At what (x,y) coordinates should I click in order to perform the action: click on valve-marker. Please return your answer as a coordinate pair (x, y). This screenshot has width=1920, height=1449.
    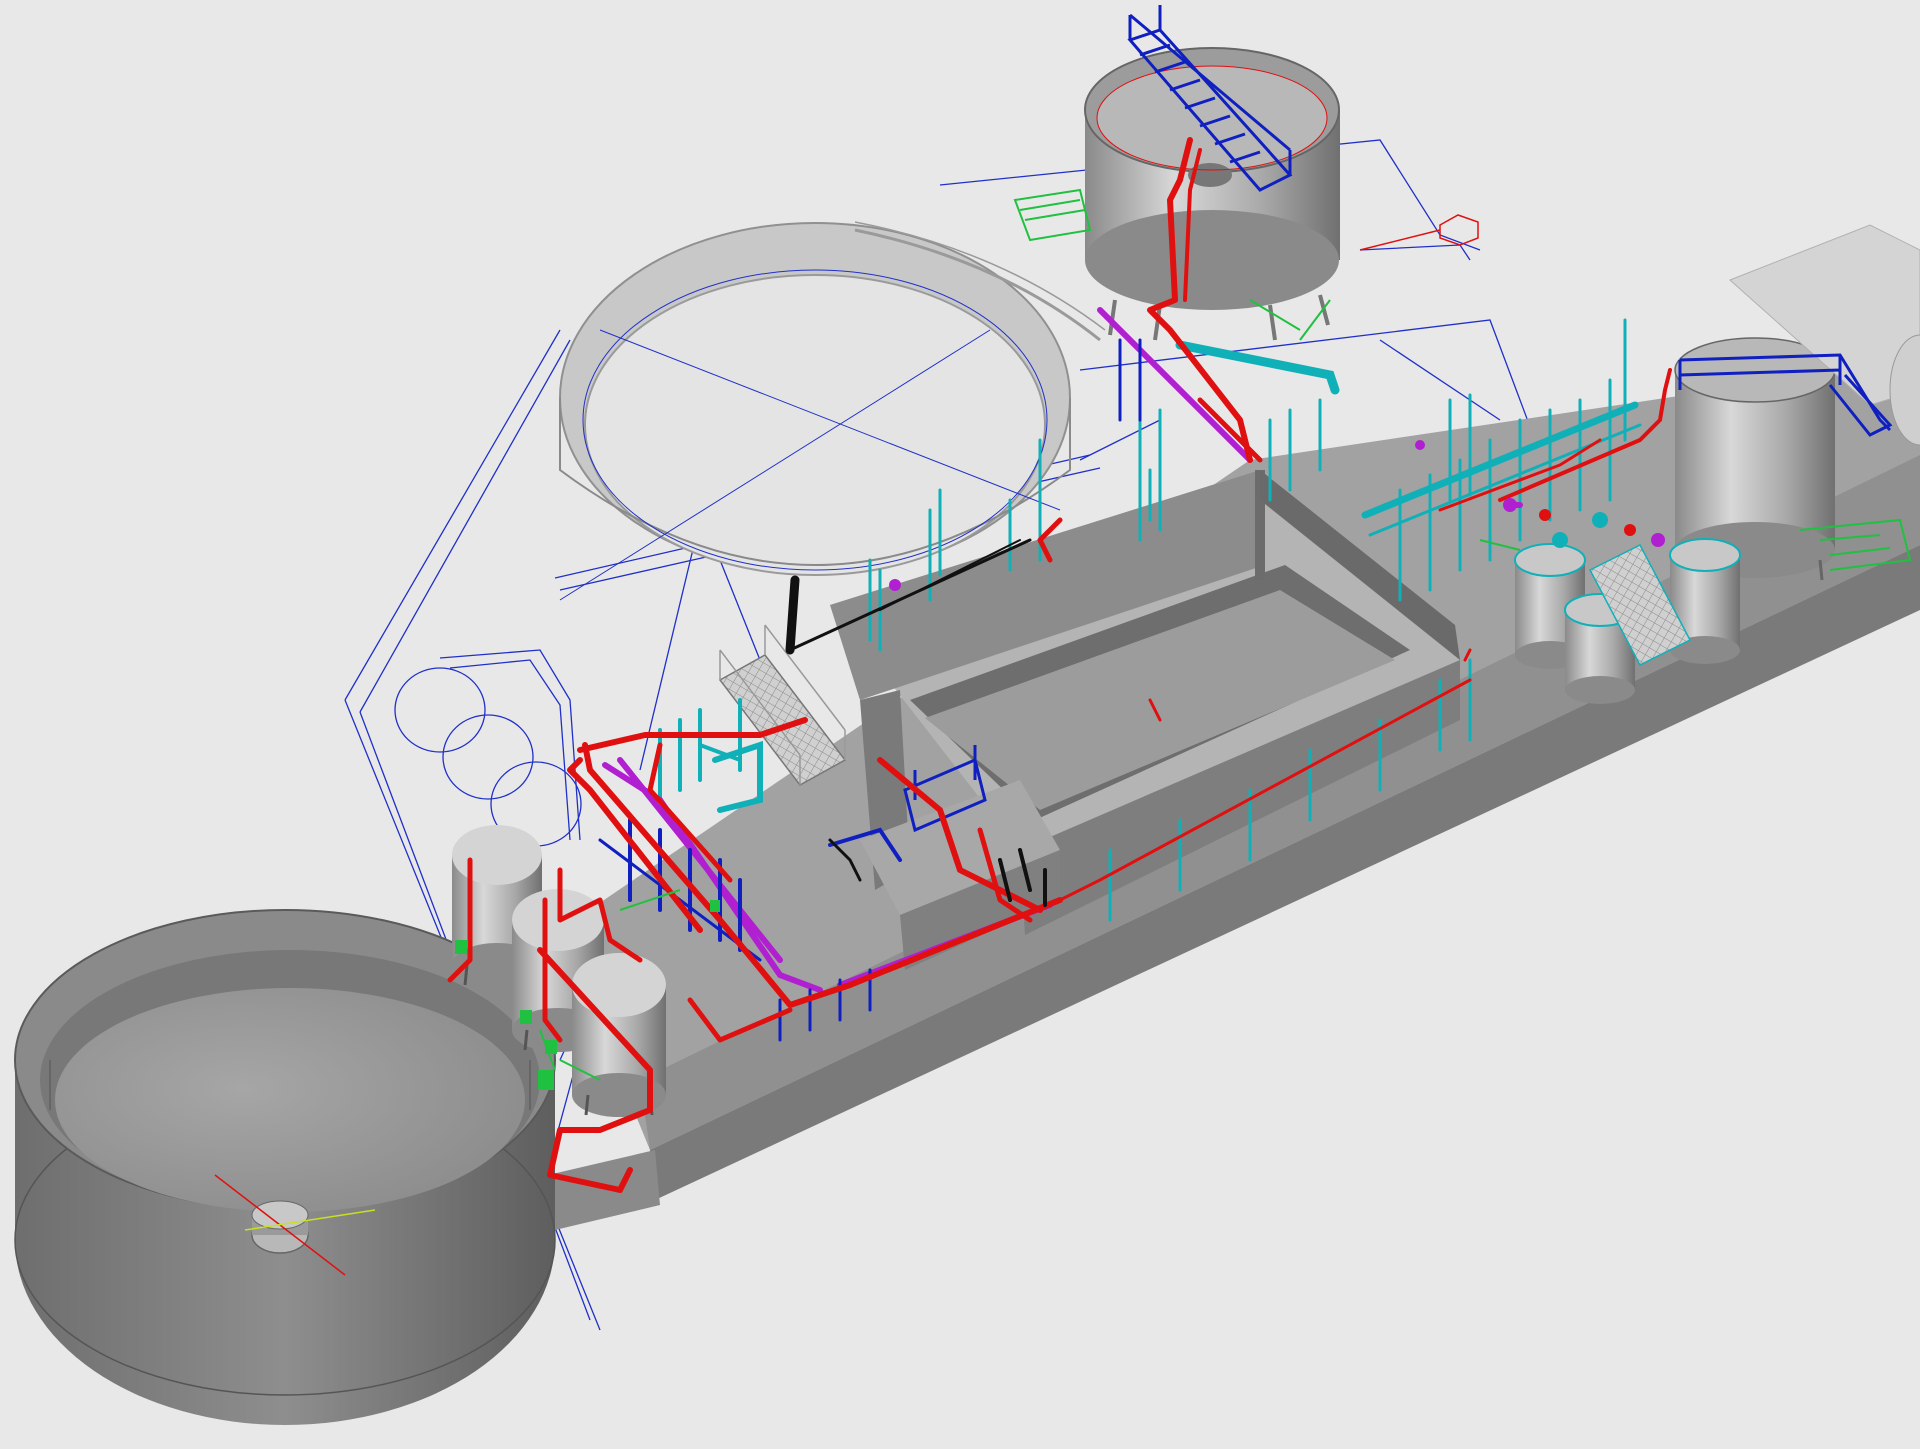
    Looking at the image, I should click on (1419, 232).